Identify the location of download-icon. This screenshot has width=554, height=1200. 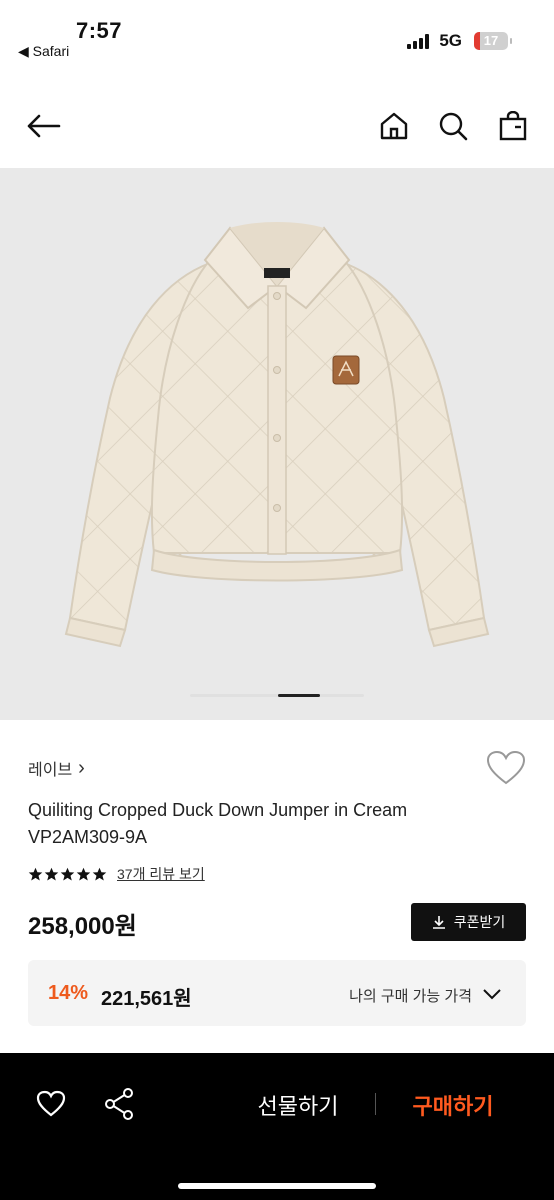
(438, 922).